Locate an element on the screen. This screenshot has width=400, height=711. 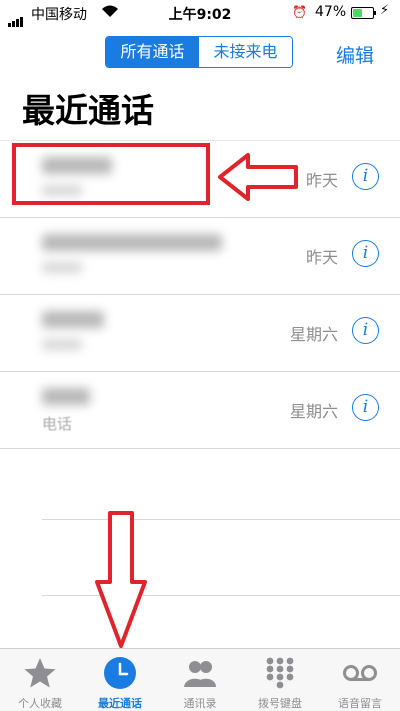
page-title: 最近通话 is located at coordinates (88, 110).